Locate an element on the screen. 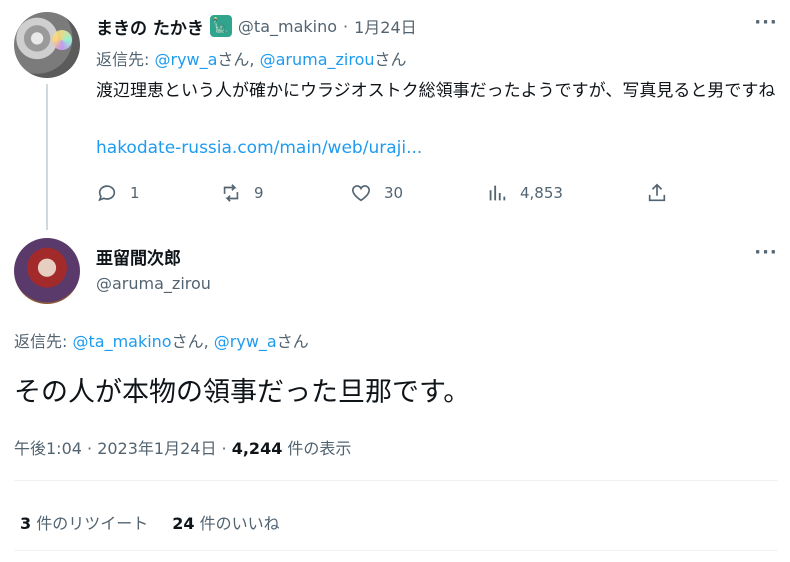  share-icon is located at coordinates (657, 192).